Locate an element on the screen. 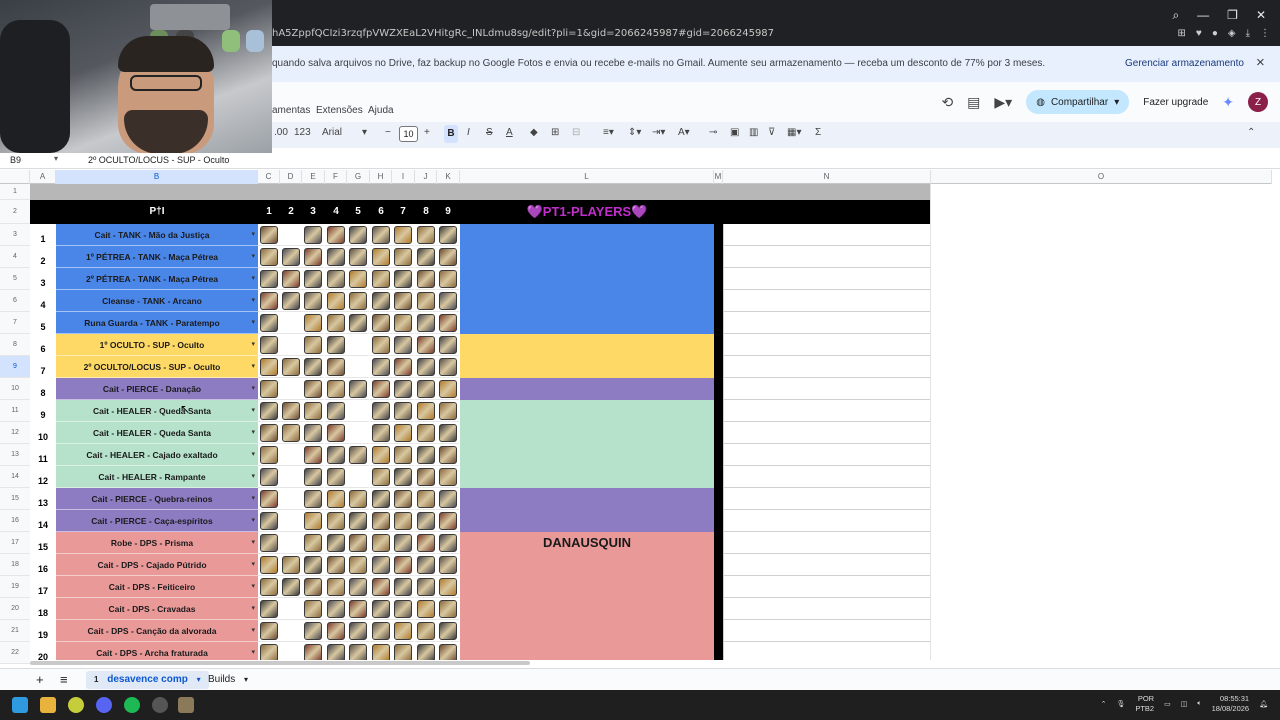 This screenshot has width=1280, height=720. row-header: 6 is located at coordinates (15, 301).